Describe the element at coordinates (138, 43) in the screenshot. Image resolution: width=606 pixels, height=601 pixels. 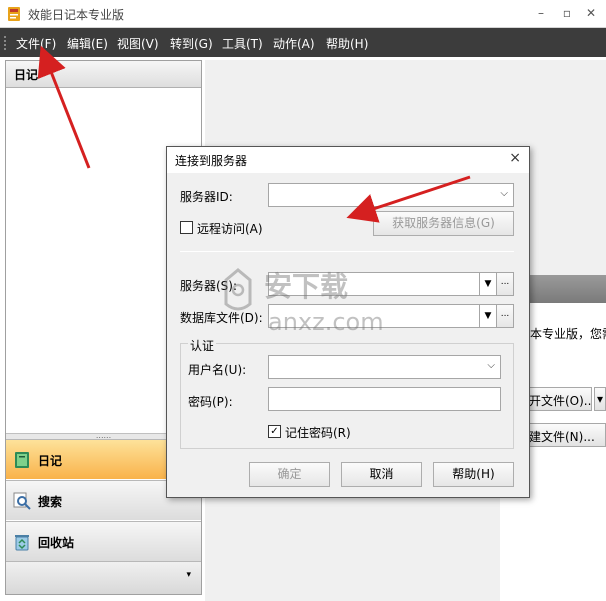
I see `menu-view: 视图(V)` at that location.